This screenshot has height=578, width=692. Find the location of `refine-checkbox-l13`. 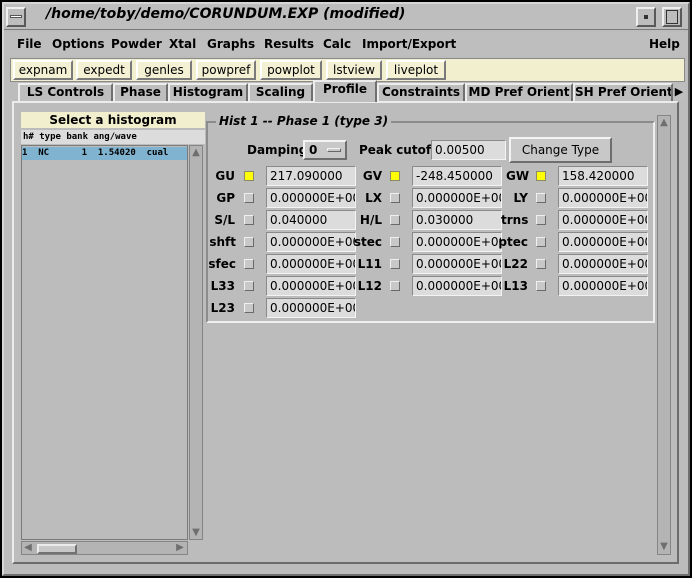

refine-checkbox-l13 is located at coordinates (541, 286).